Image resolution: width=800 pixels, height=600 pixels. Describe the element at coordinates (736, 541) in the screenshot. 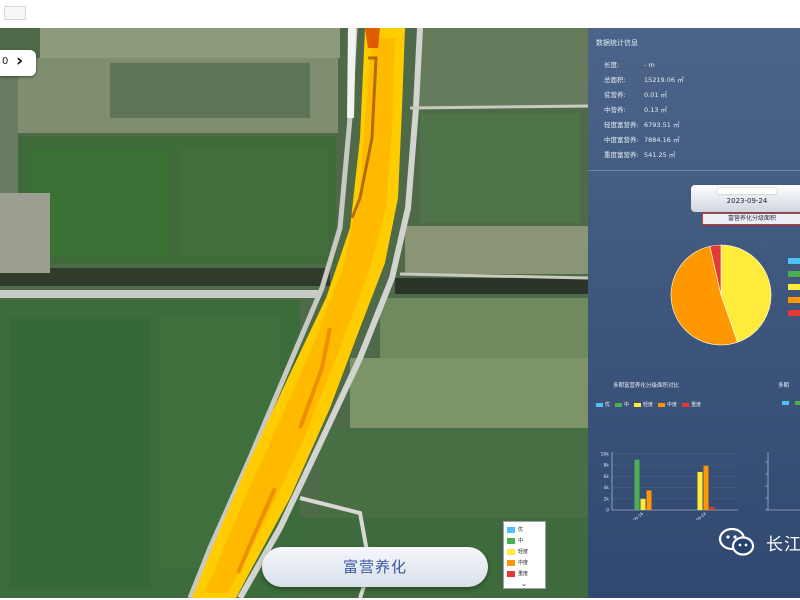

I see `wechat-icon` at that location.